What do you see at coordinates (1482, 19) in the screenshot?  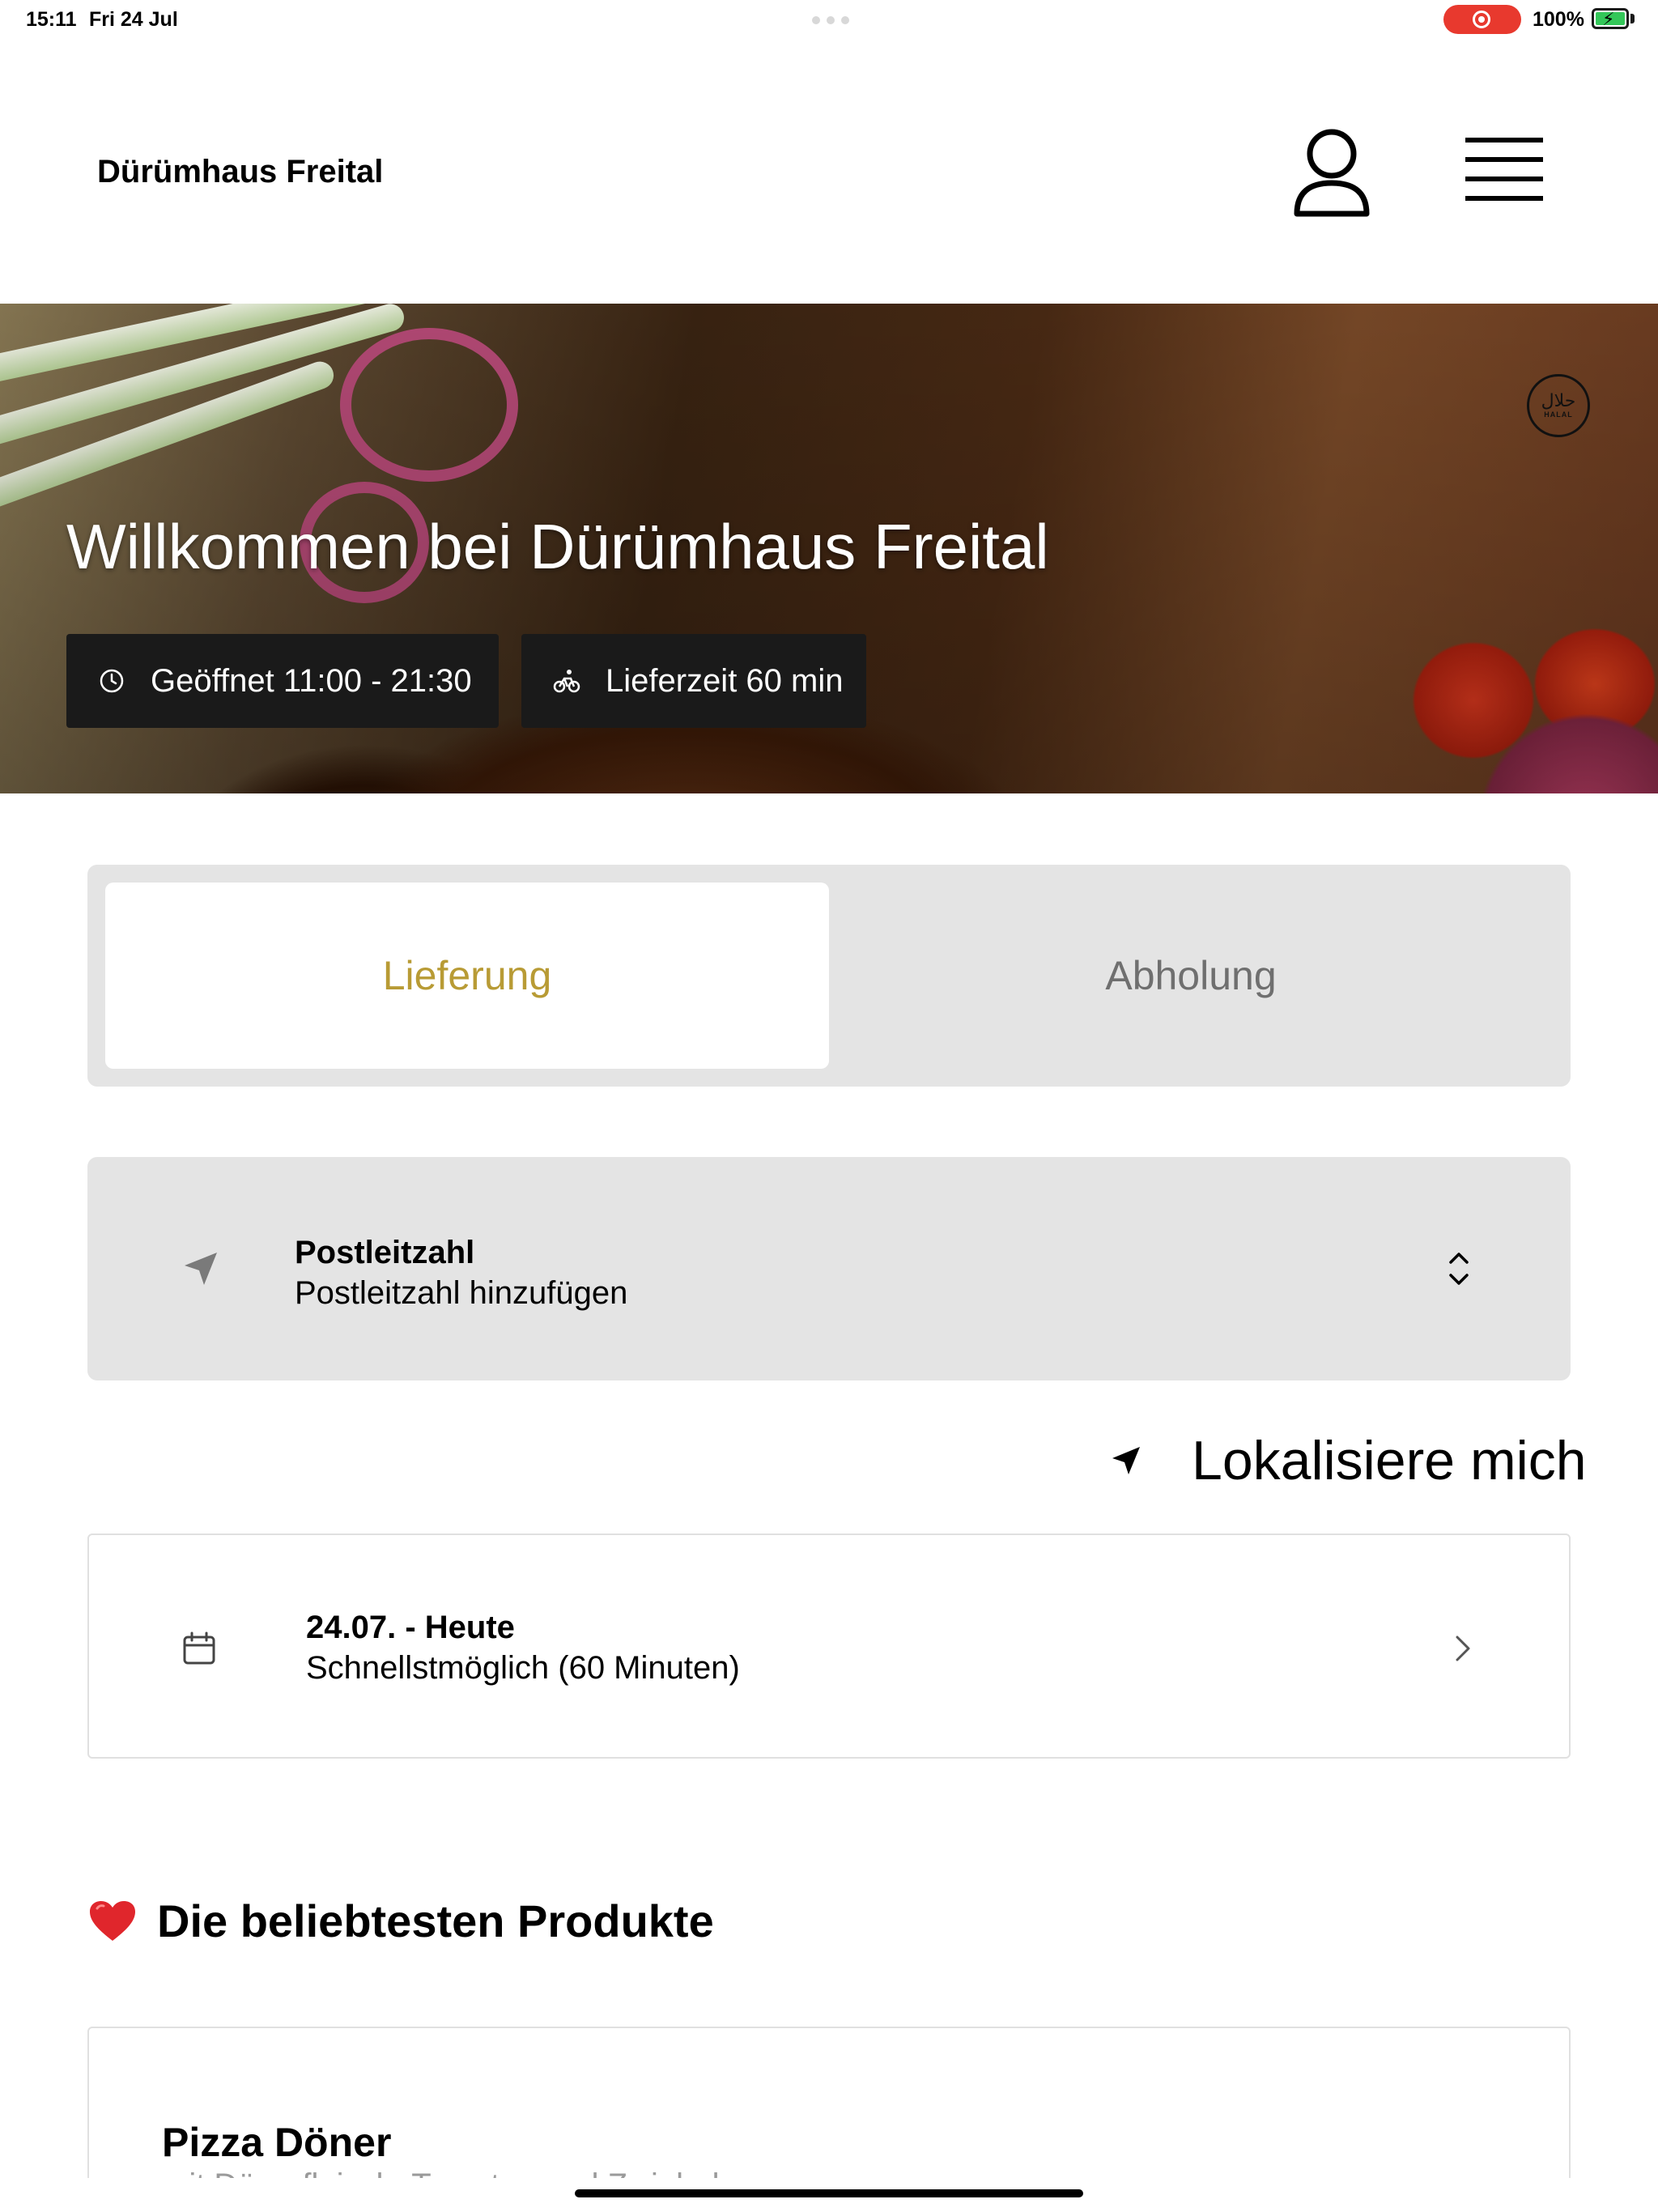 I see `screen-recording-icon` at bounding box center [1482, 19].